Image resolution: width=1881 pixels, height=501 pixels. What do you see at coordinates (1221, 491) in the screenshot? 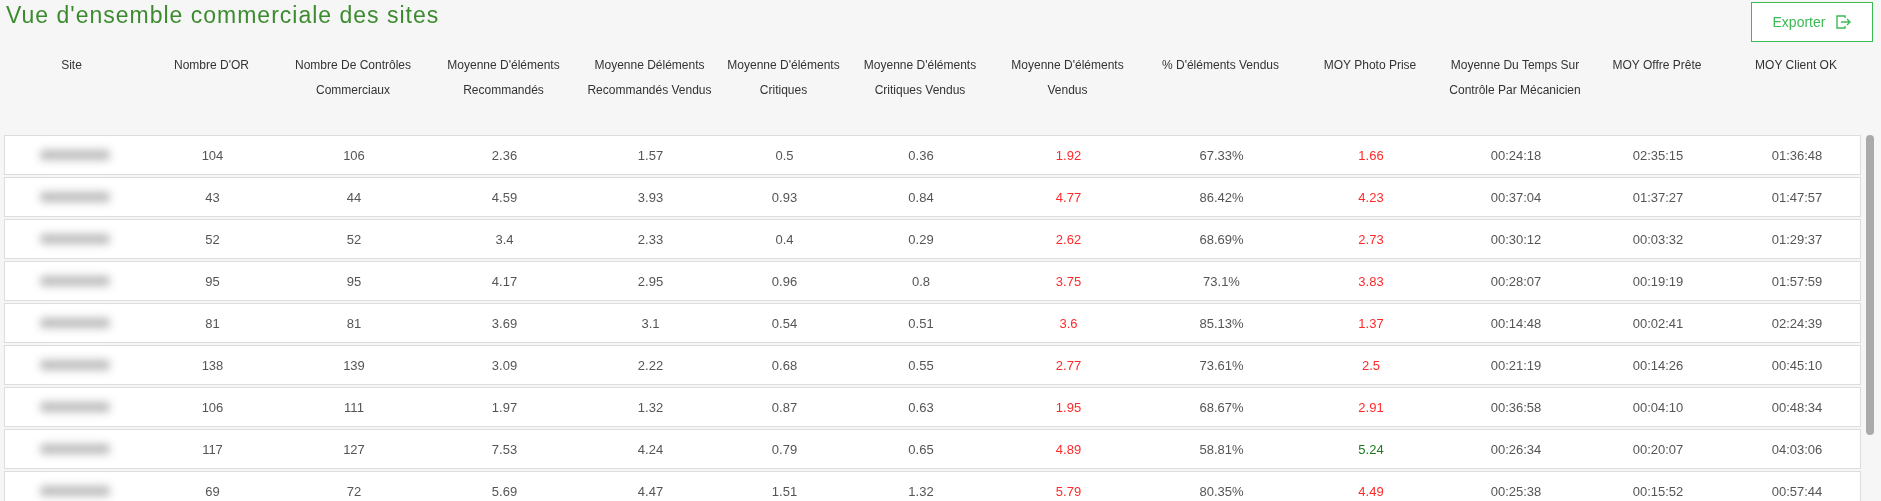
I see `table-cell-text: 80.35%` at bounding box center [1221, 491].